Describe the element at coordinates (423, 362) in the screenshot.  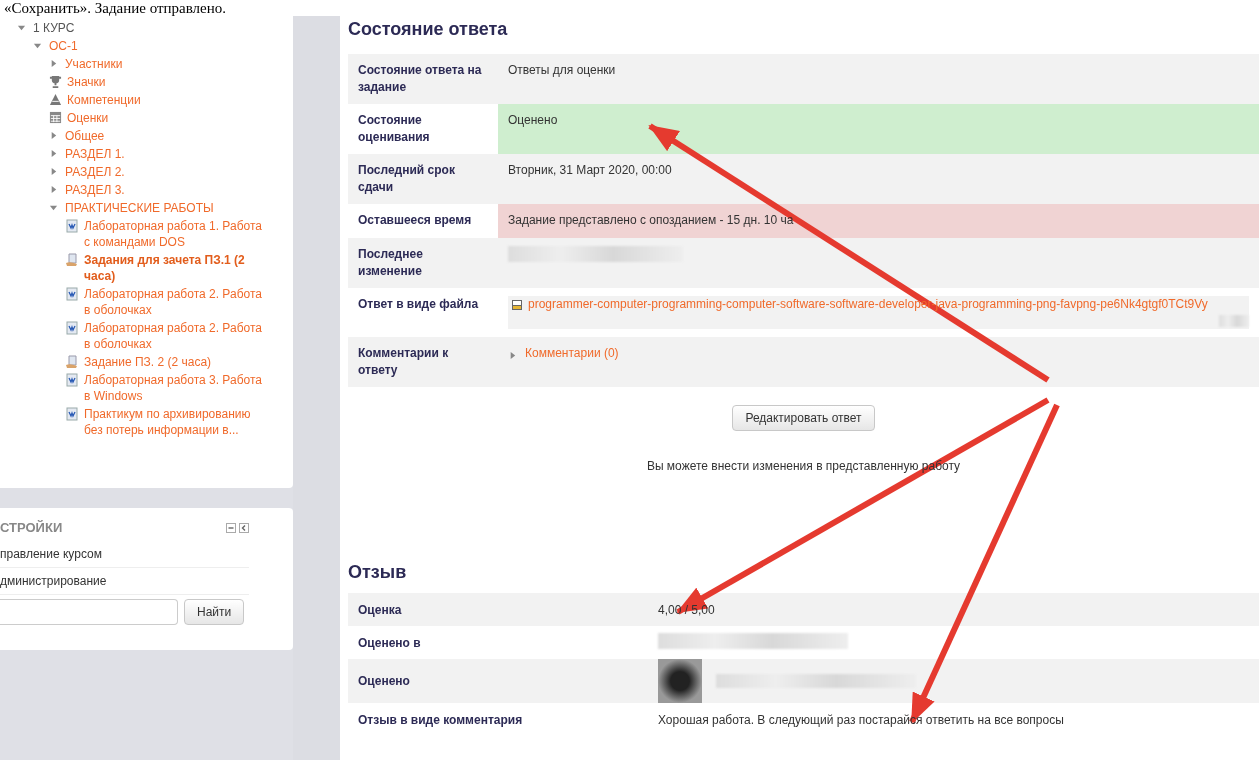
I see `row-label: Комментарии к ответу` at that location.